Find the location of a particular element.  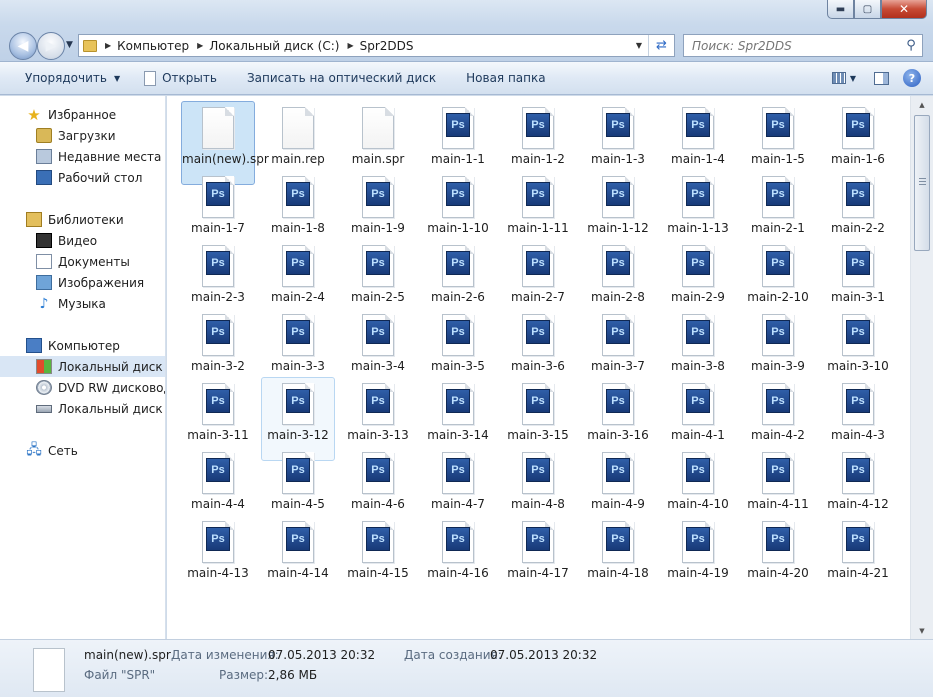

file-name: main-2-10 is located at coordinates (778, 297).